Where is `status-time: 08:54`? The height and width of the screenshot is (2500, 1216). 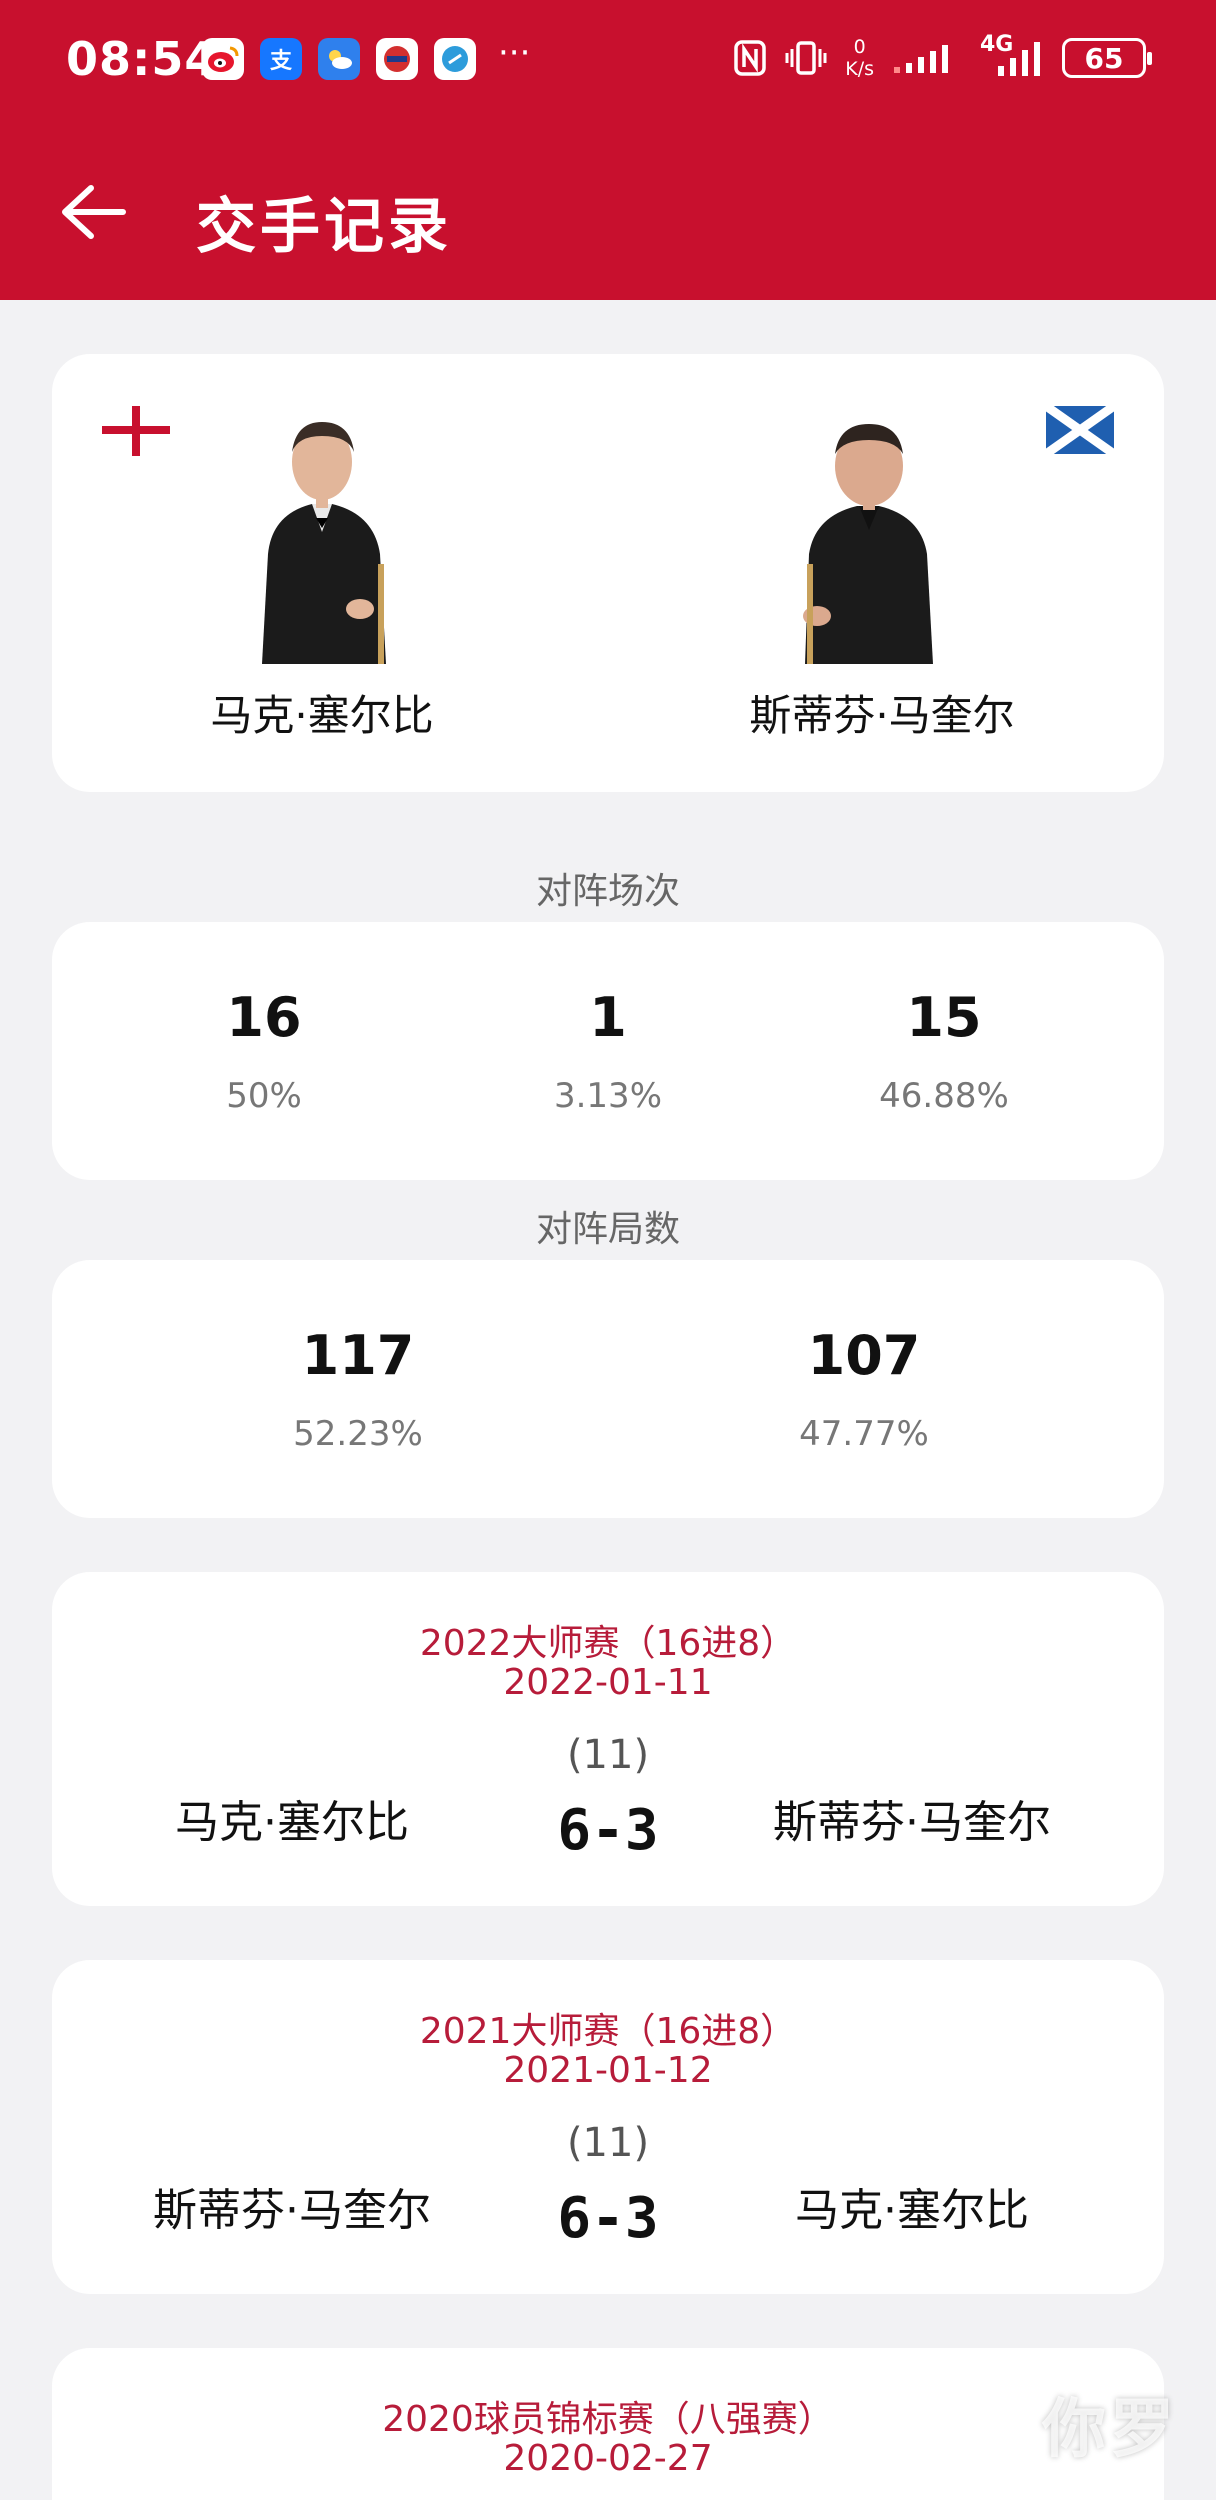 status-time: 08:54 is located at coordinates (142, 59).